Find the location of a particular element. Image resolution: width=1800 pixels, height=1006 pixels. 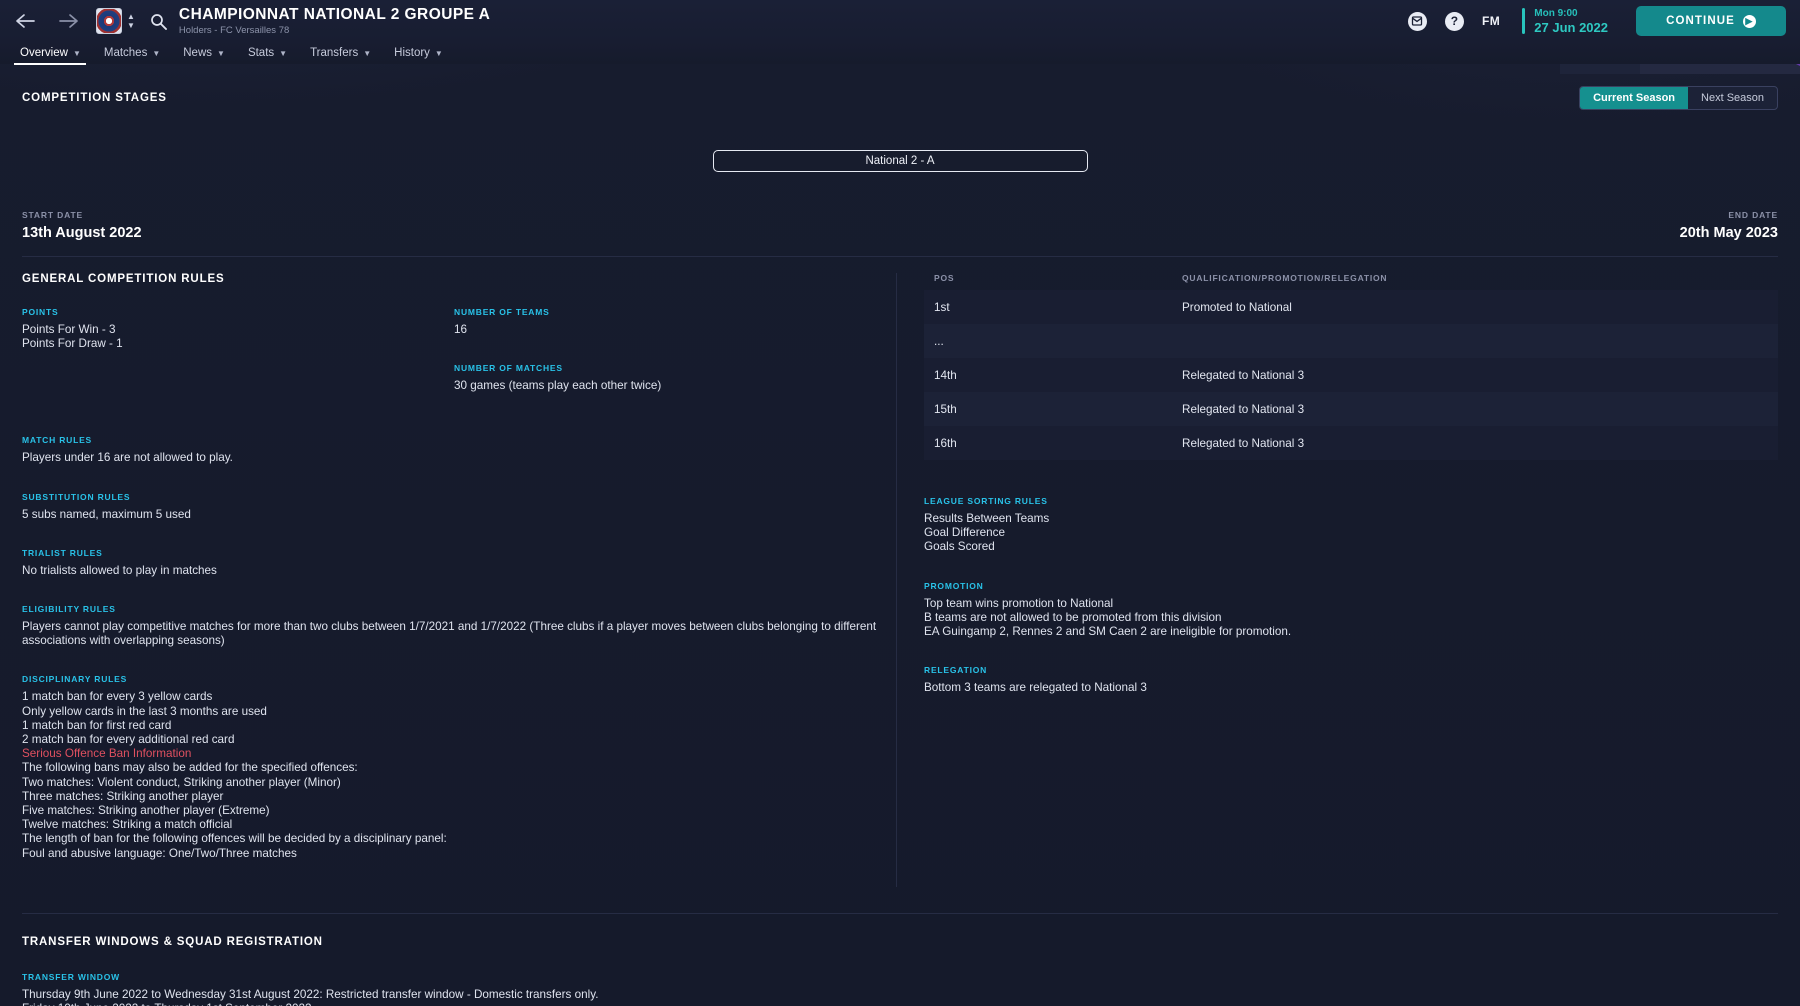

disciplinary-rules-line: 1 match ban for first red card is located at coordinates (97, 725).